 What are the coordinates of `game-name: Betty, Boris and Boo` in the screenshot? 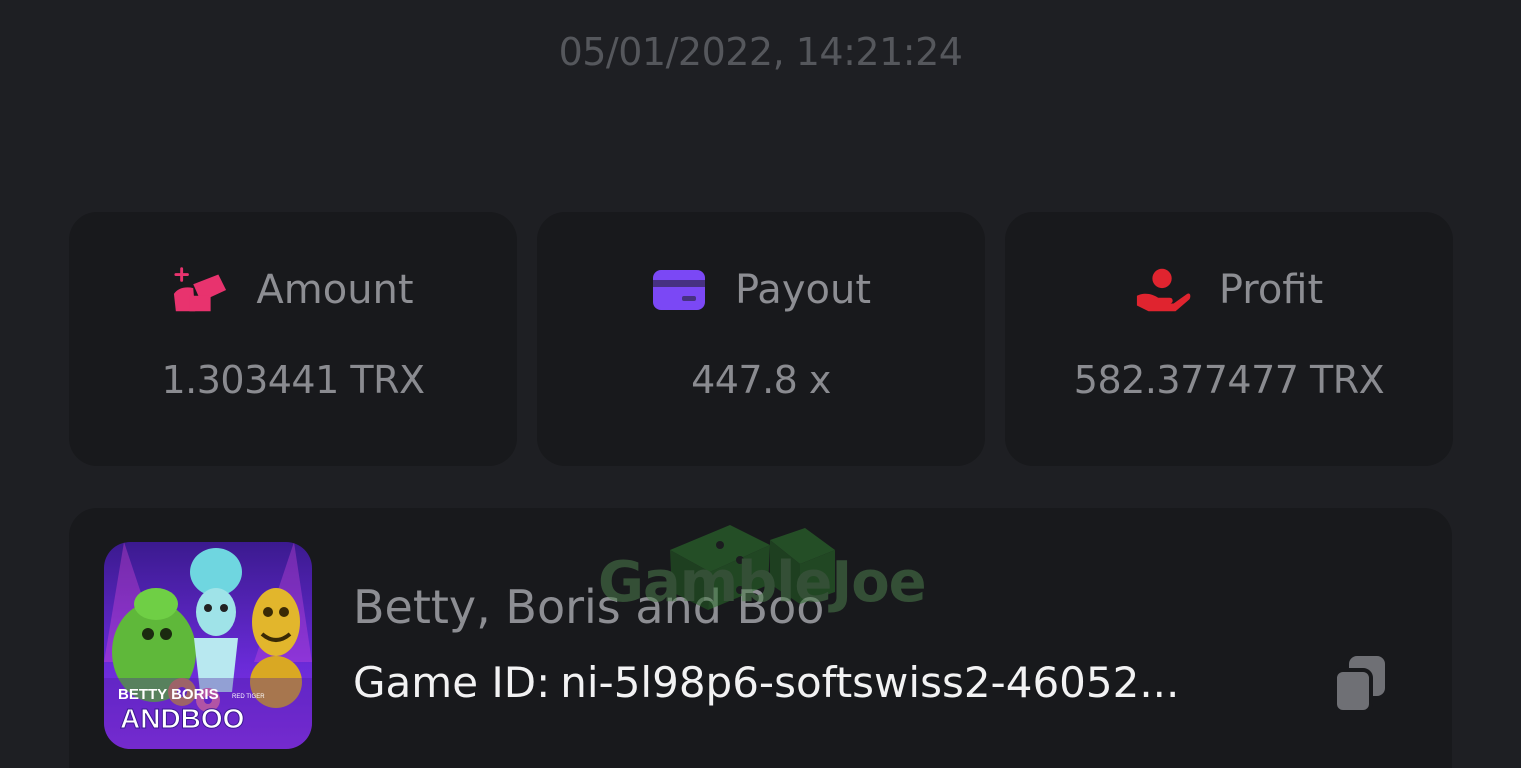 It's located at (588, 607).